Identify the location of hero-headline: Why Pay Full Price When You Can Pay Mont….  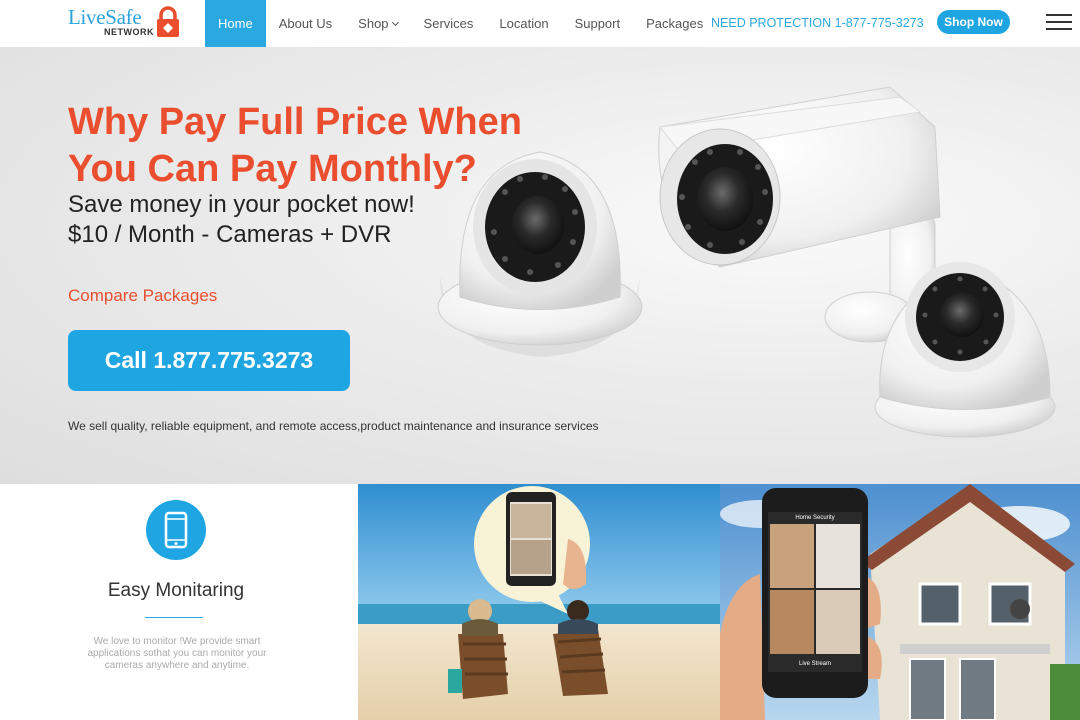
(295, 145).